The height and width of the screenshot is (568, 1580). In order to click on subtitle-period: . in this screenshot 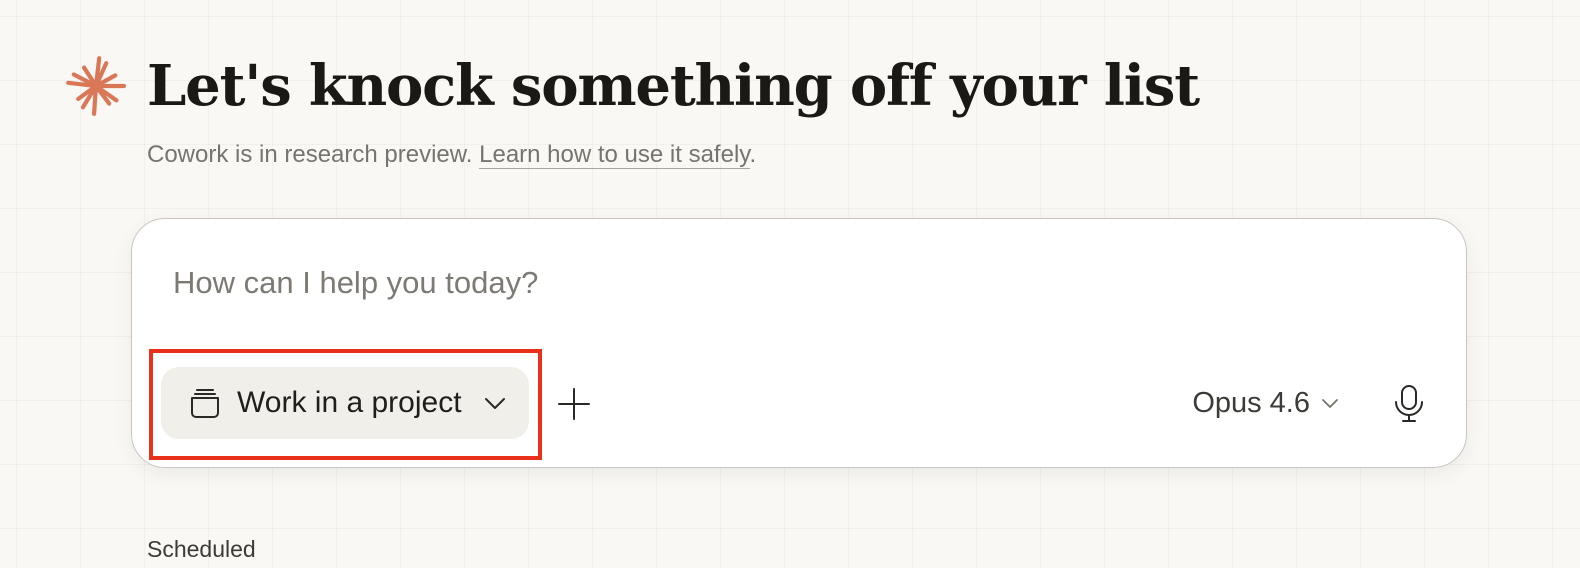, I will do `click(753, 154)`.